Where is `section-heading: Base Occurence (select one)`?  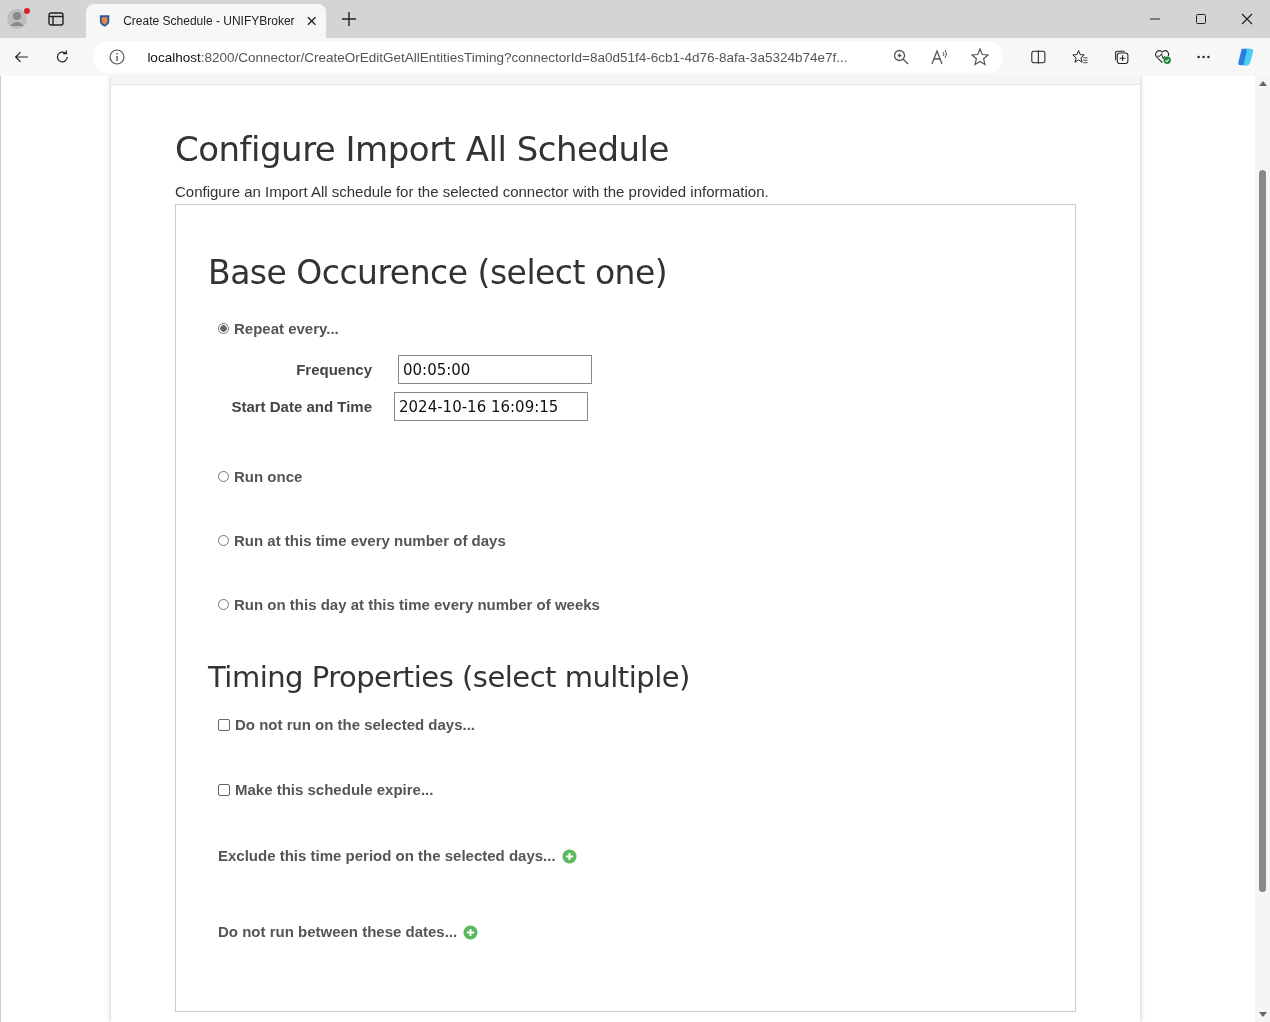
section-heading: Base Occurence (select one) is located at coordinates (438, 272).